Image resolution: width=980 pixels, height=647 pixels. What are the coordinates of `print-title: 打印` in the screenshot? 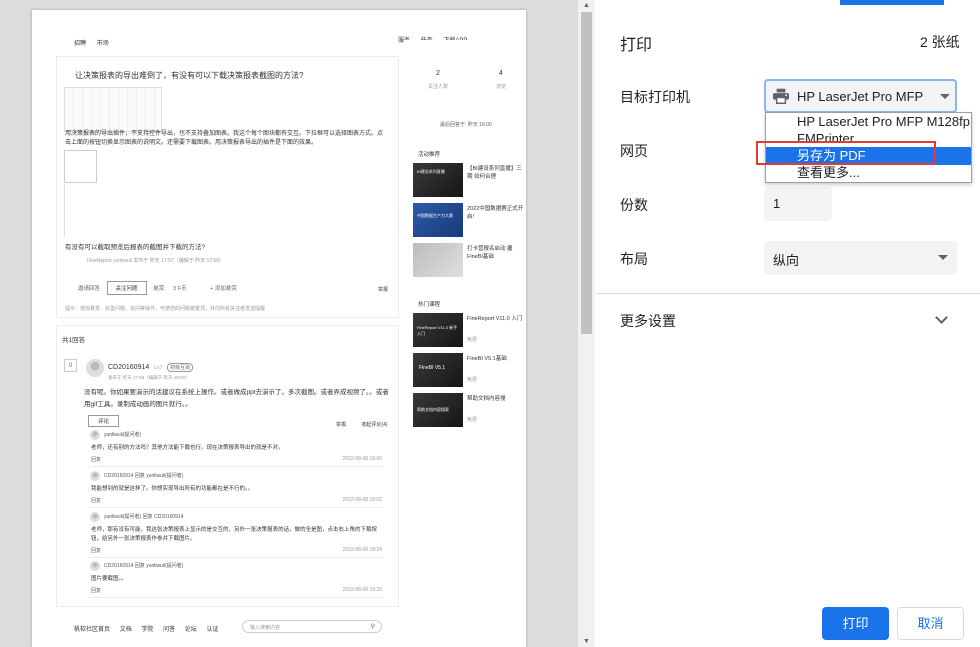 It's located at (636, 45).